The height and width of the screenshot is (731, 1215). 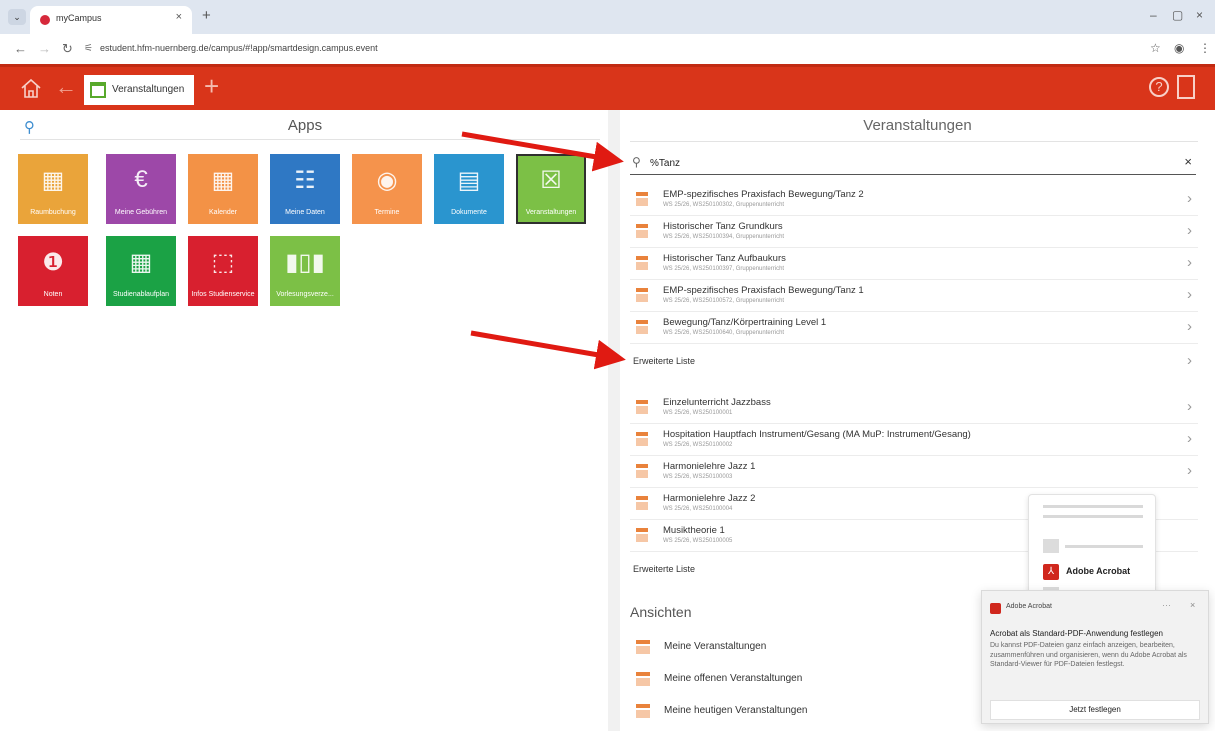 What do you see at coordinates (1159, 87) in the screenshot?
I see `help-icon: ?` at bounding box center [1159, 87].